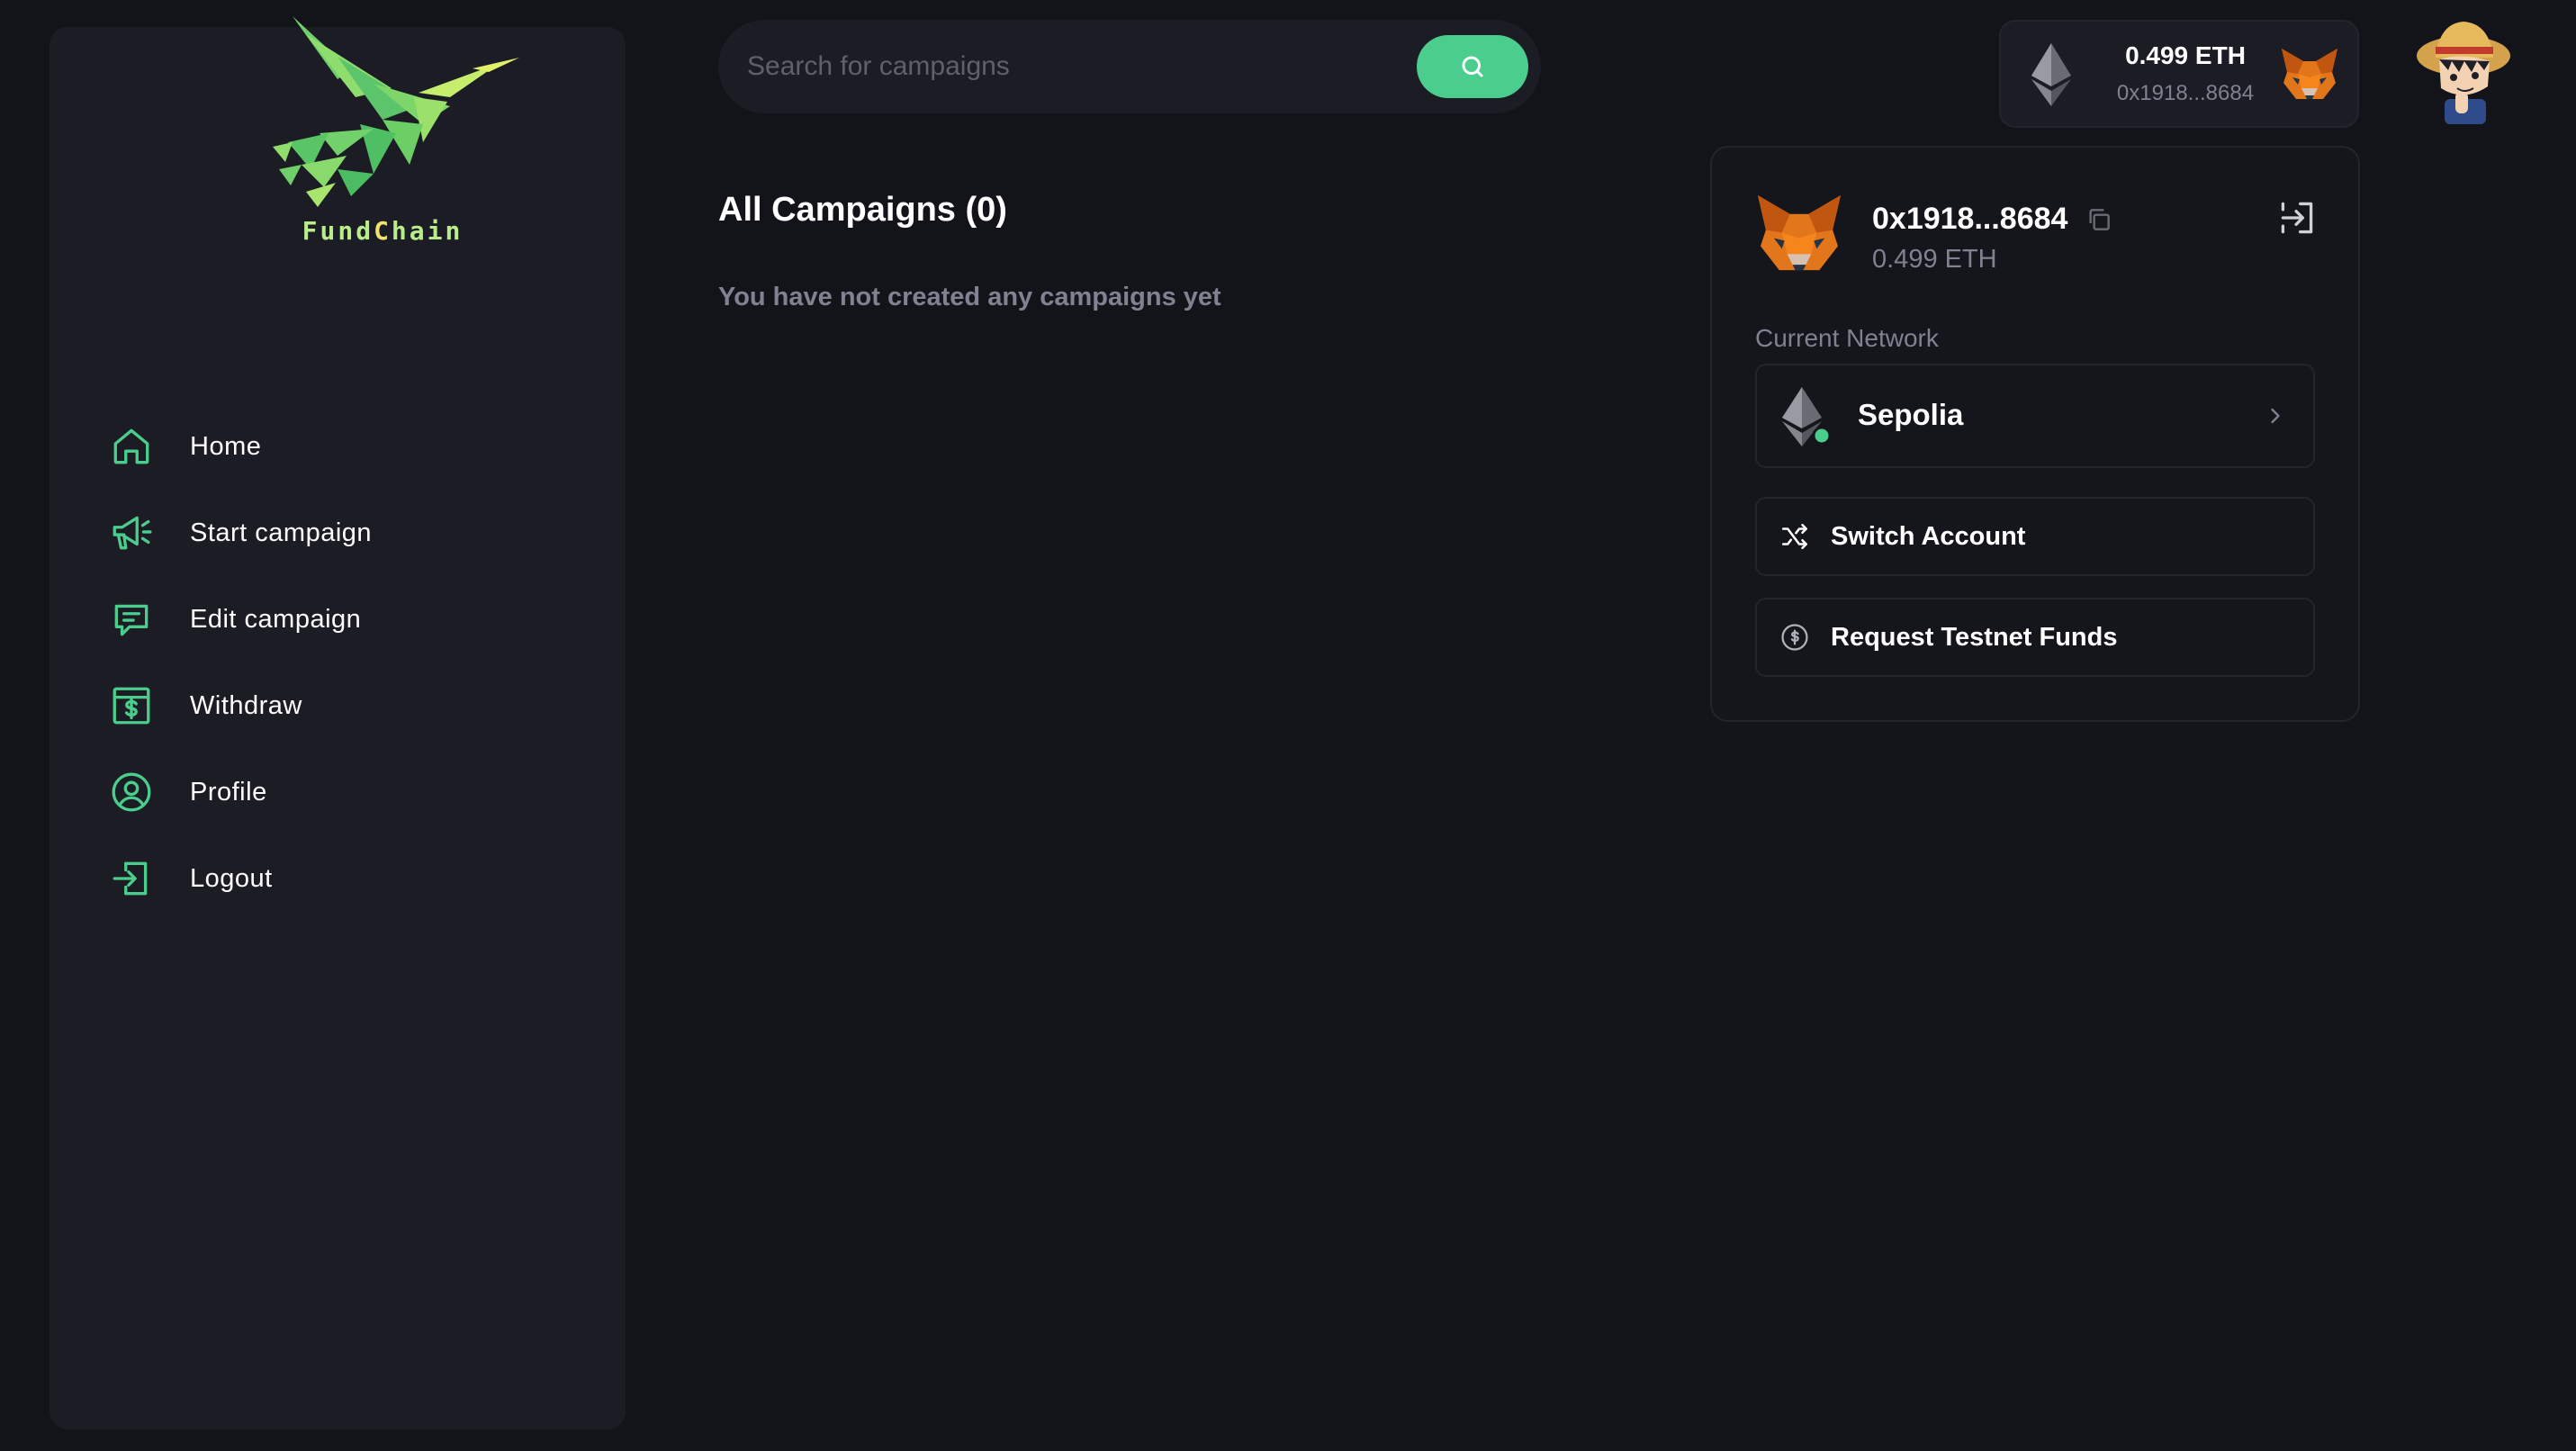 This screenshot has width=2576, height=1451. I want to click on network-selector: Sepolia, so click(2035, 416).